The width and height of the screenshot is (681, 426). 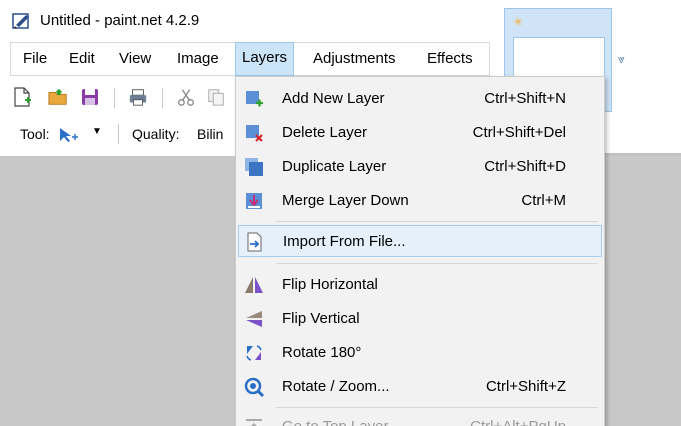 I want to click on paintnet-app-icon, so click(x=20, y=21).